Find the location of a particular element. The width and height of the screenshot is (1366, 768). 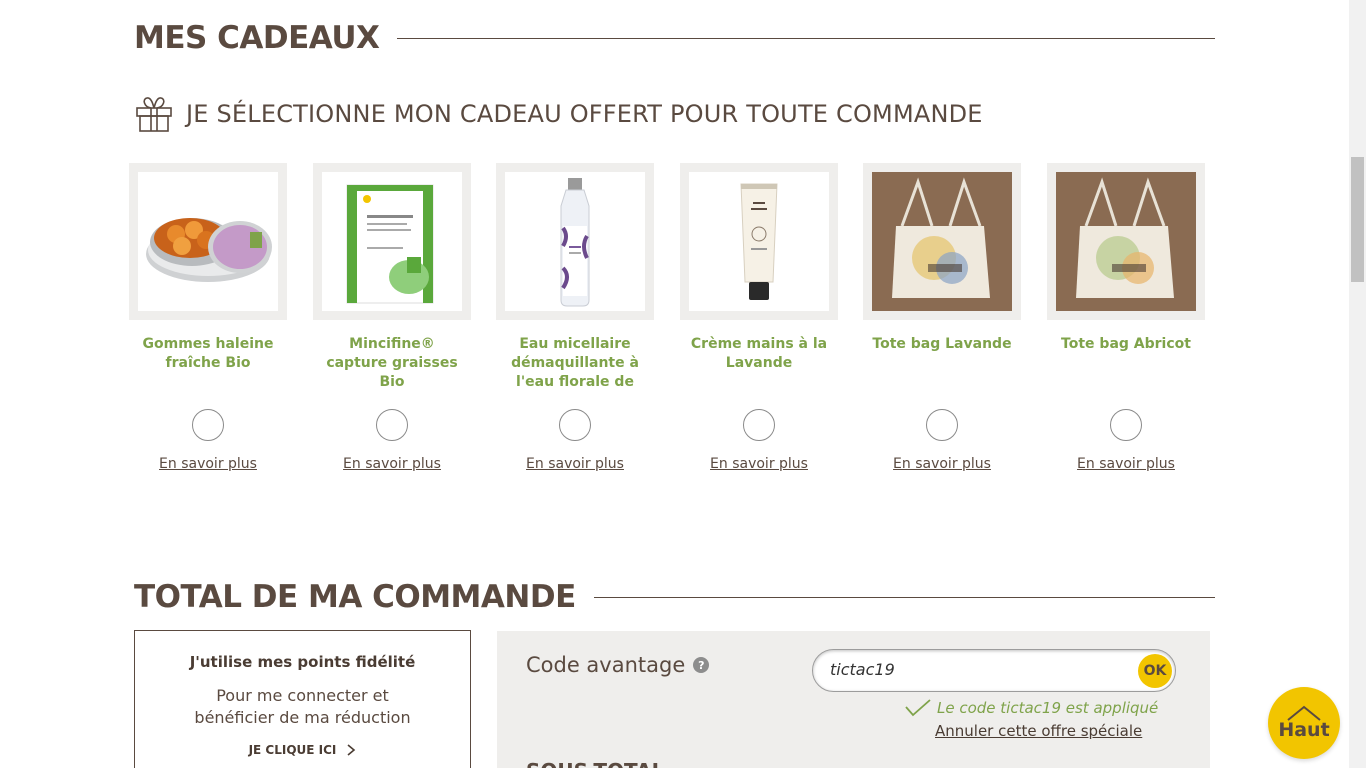

fidelity-login-link: JE CLIQUE ICI is located at coordinates (303, 750).